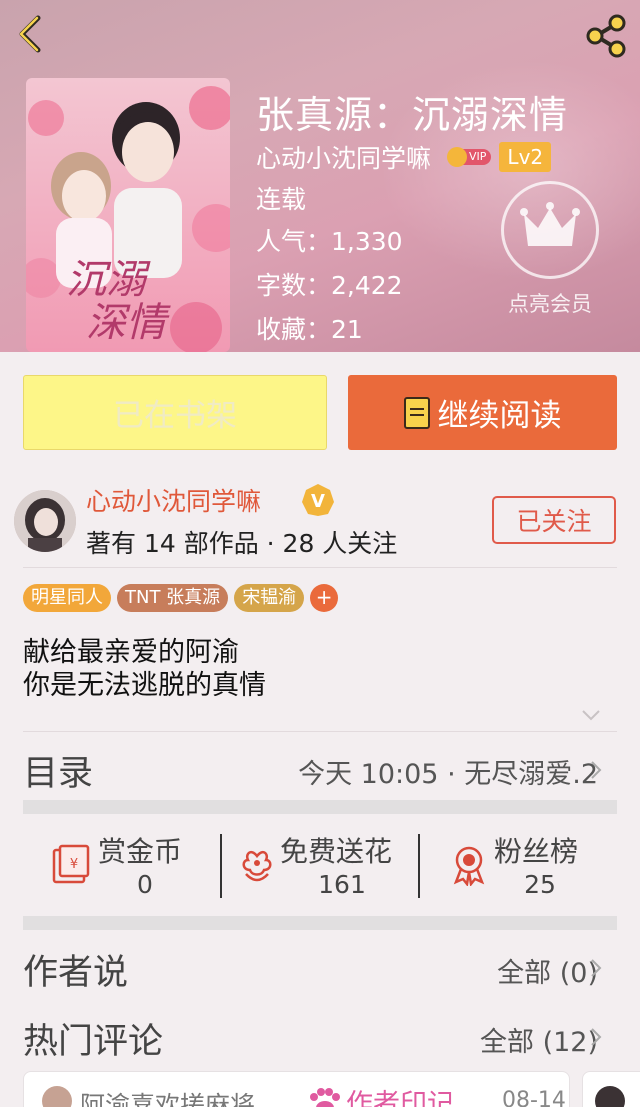  I want to click on hot-comments-all-link: 全部 (12), so click(539, 1039).